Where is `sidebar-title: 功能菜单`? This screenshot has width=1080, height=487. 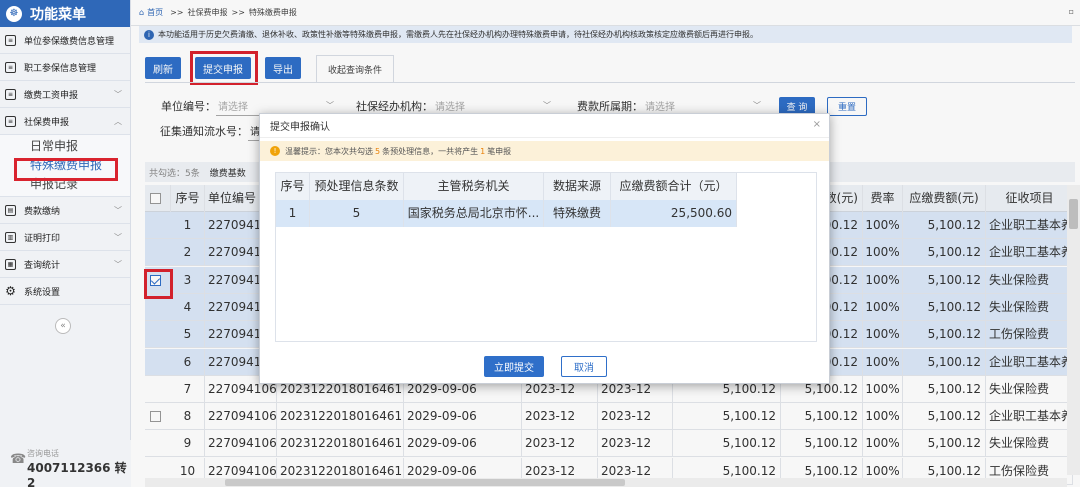
sidebar-title: 功能菜单 is located at coordinates (58, 14).